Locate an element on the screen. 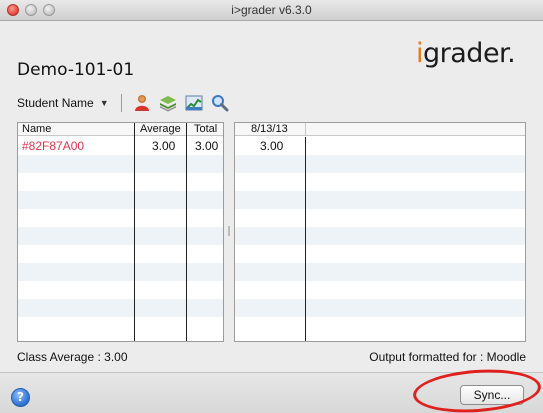 This screenshot has height=413, width=543. sort-by-dropdown: Student Name ▼ is located at coordinates (63, 103).